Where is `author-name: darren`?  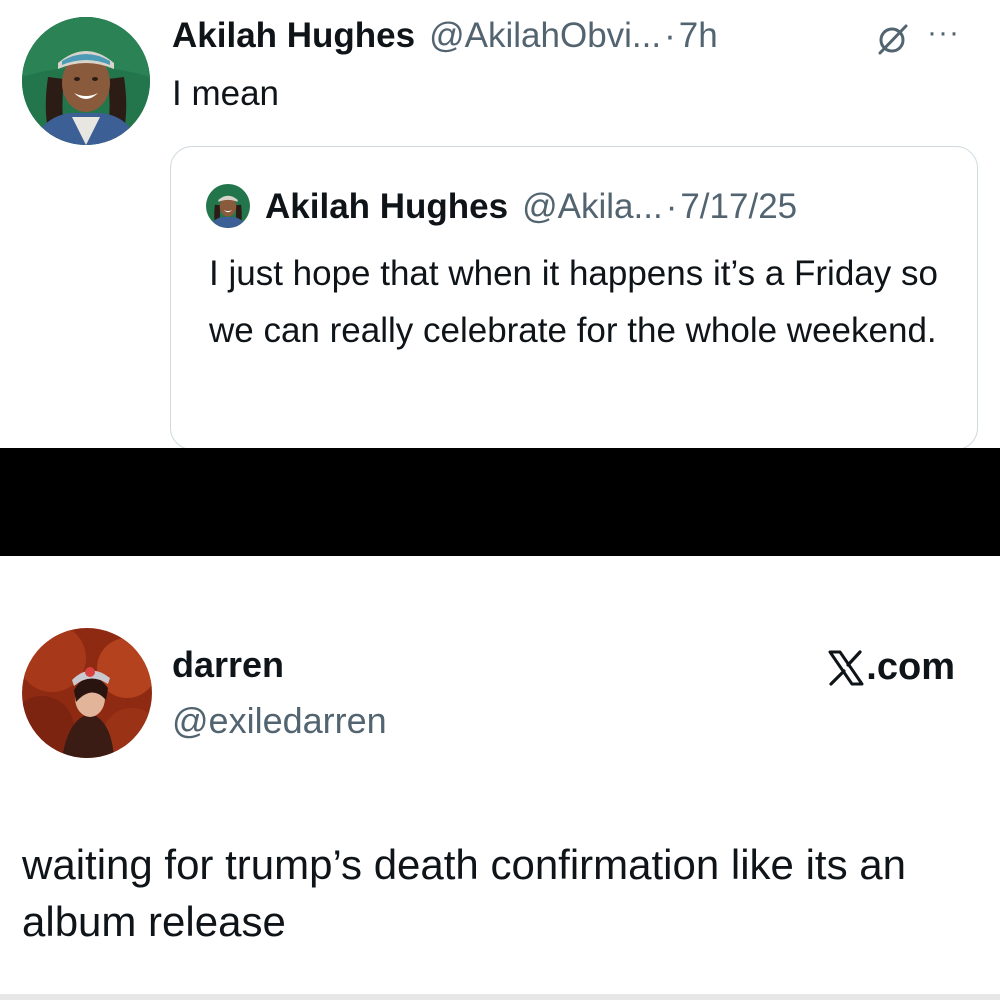
author-name: darren is located at coordinates (228, 665).